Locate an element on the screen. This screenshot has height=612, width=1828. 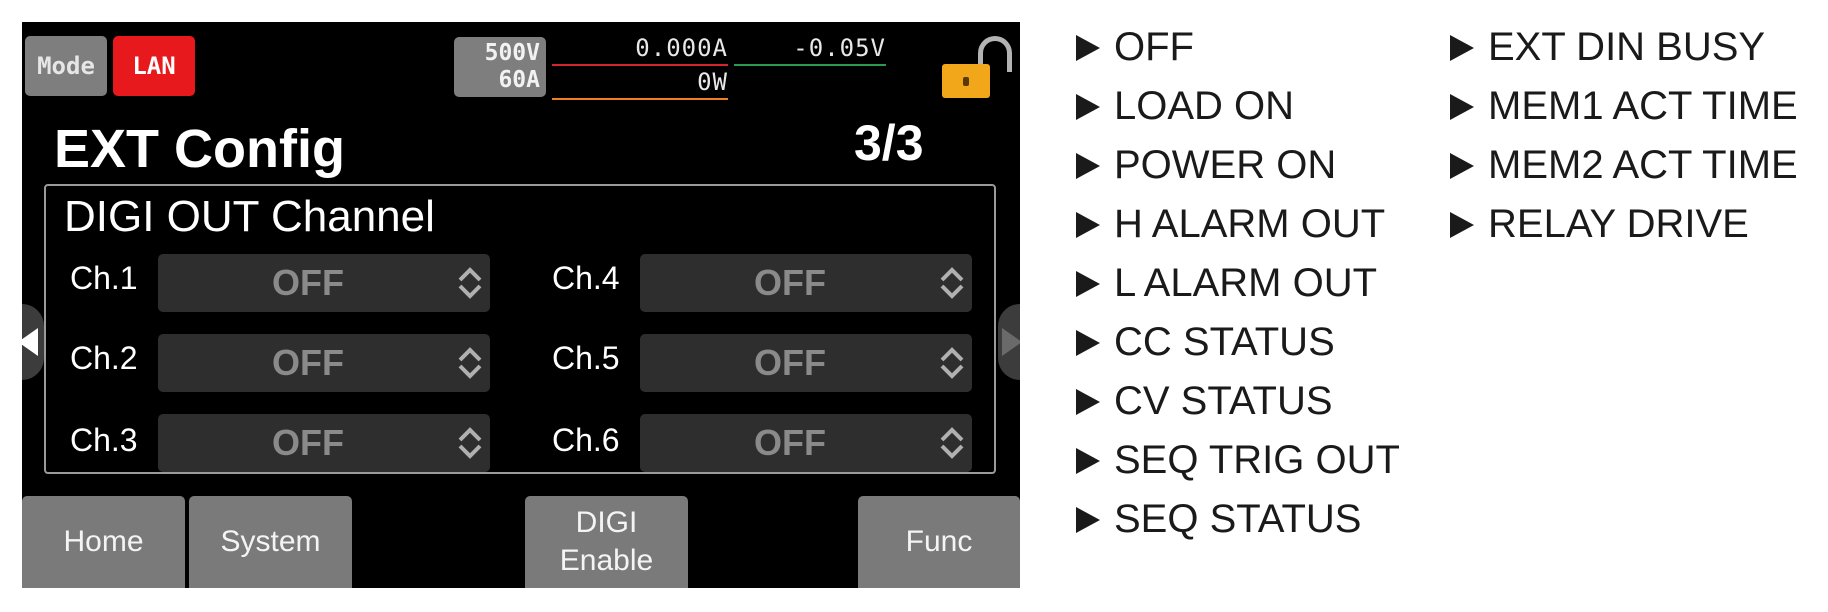
legend-item-label: MEM1 ACT TIME is located at coordinates (1643, 106).